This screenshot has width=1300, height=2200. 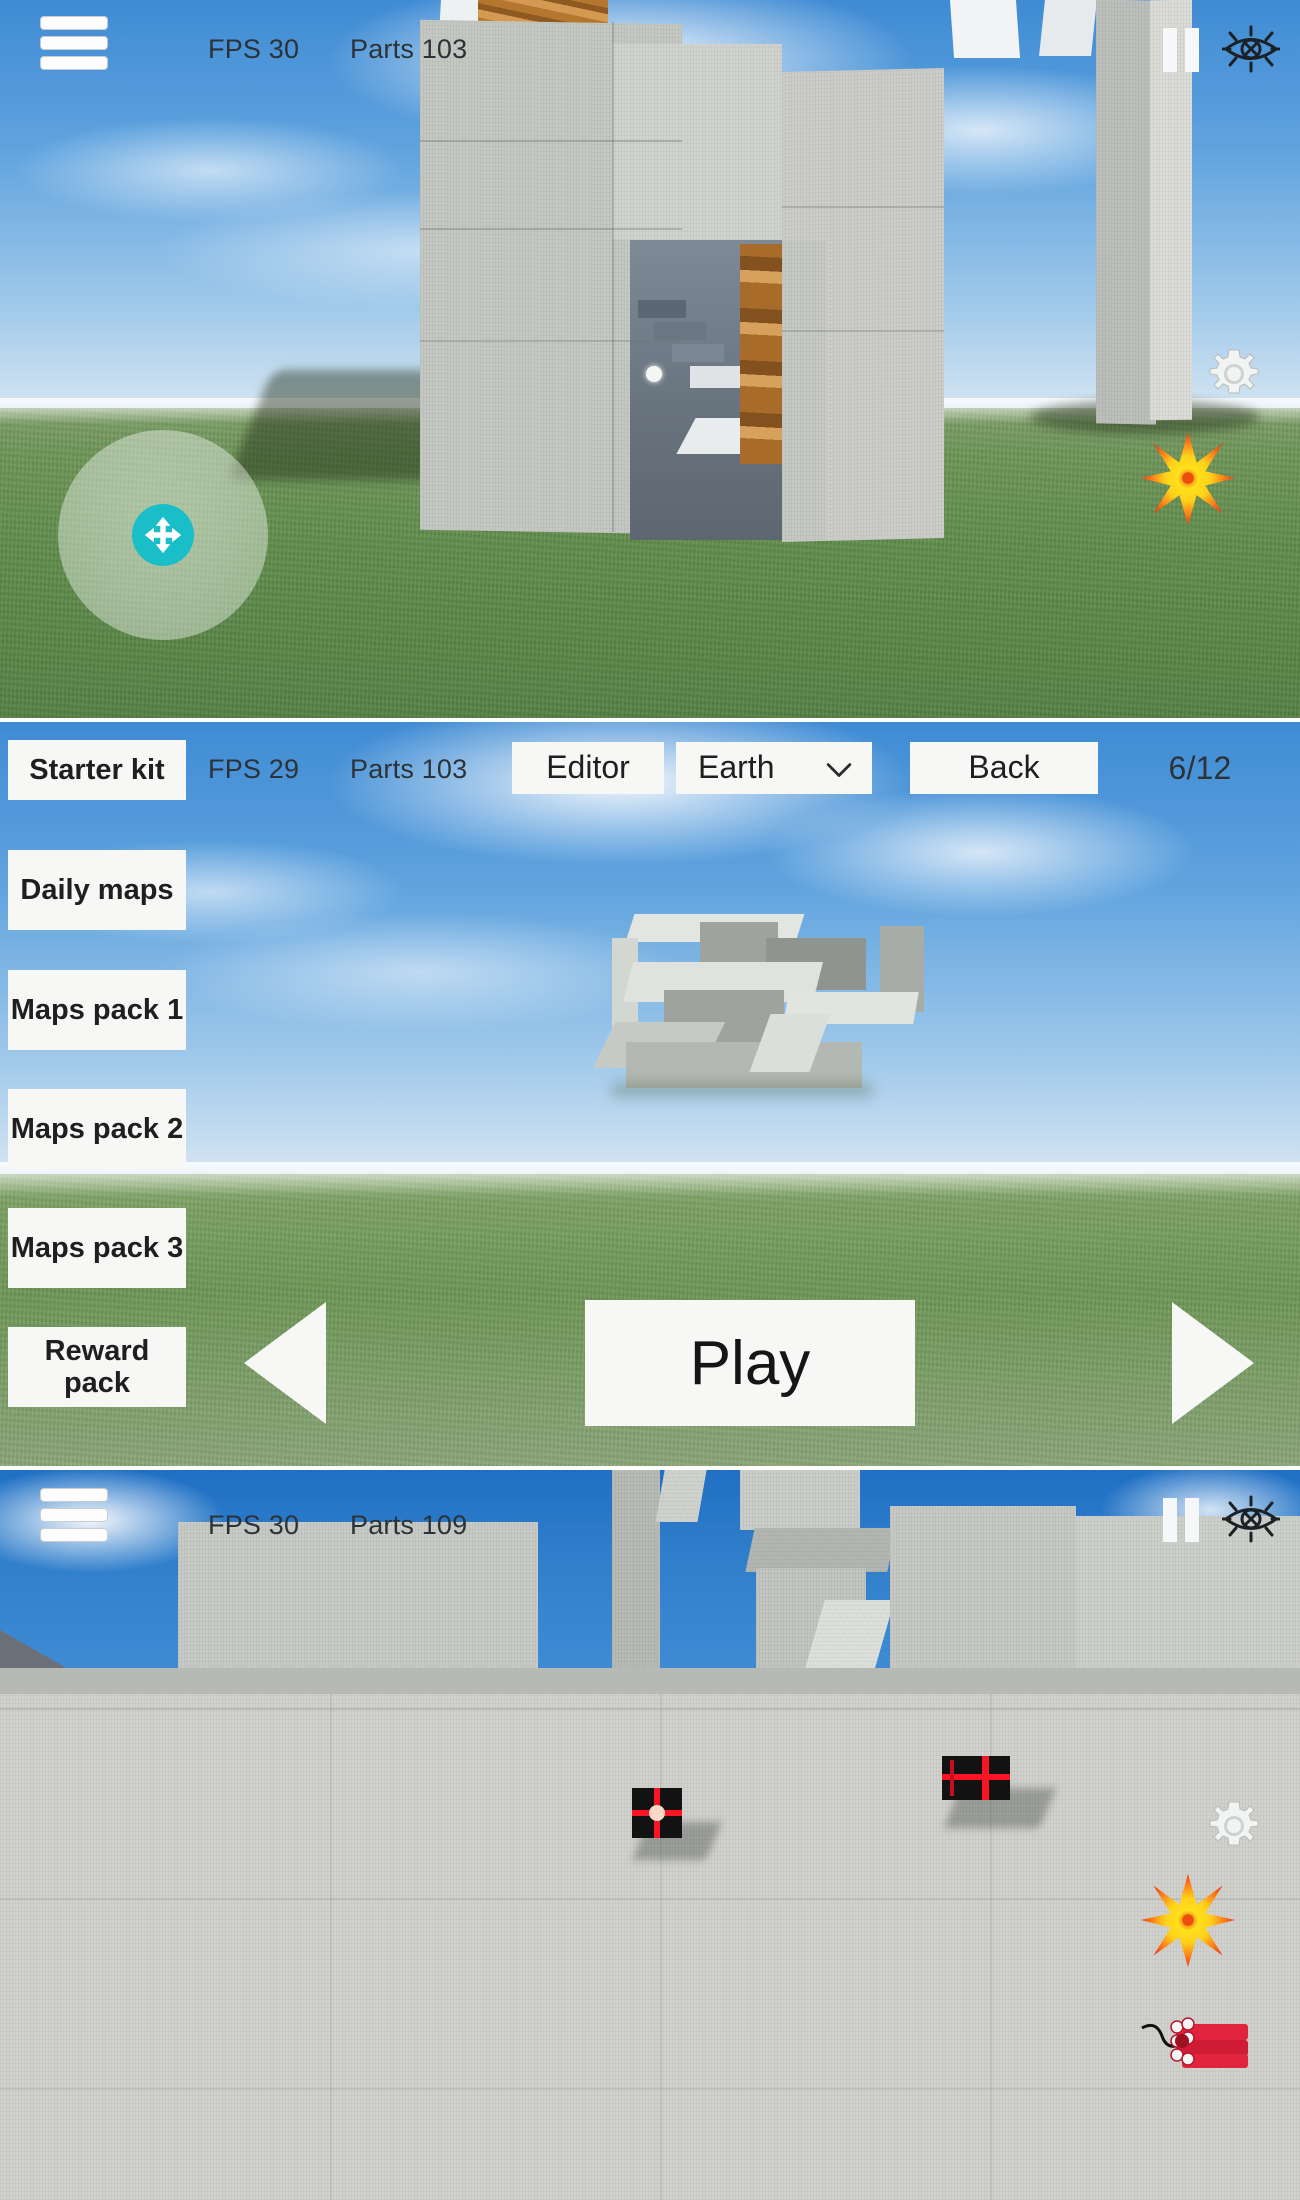 I want to click on back-button: Back, so click(x=1004, y=768).